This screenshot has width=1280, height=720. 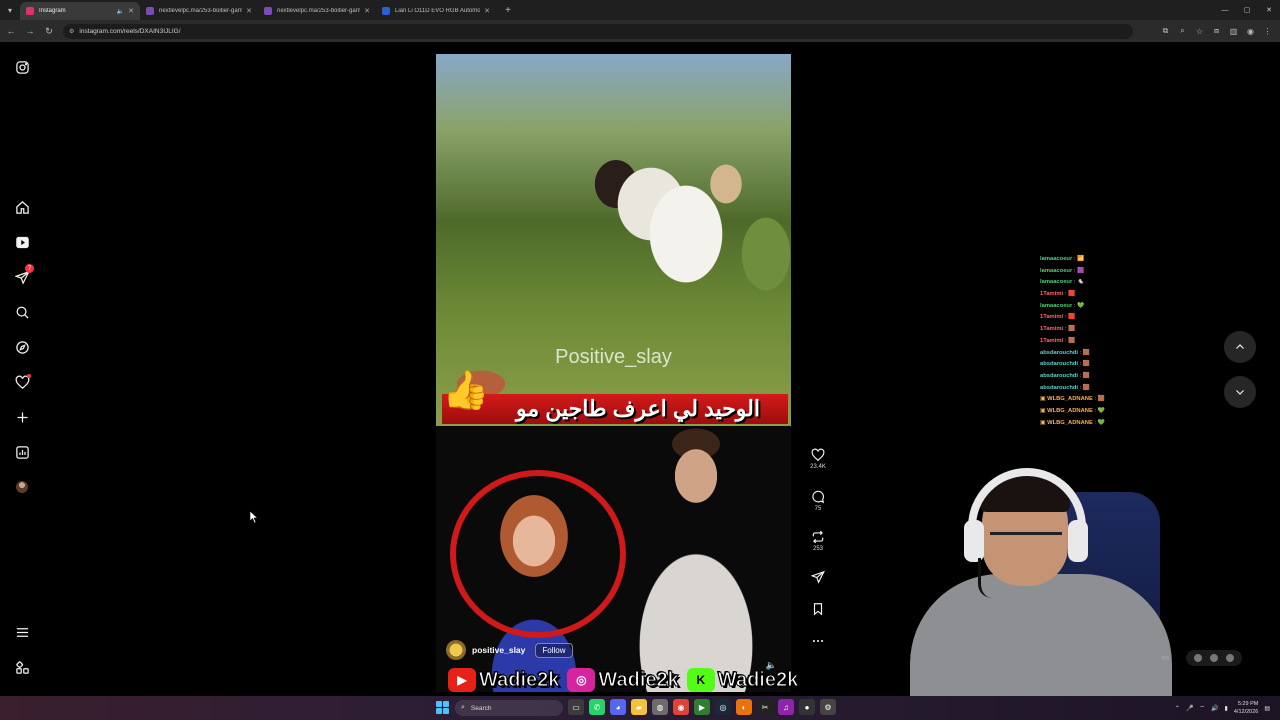 I want to click on follow-button: Follow, so click(x=554, y=650).